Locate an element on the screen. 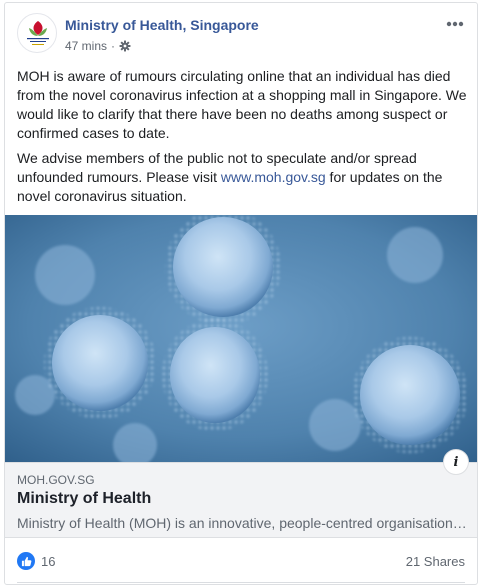 This screenshot has height=587, width=484. shares-count-link: 21 Shares is located at coordinates (435, 561).